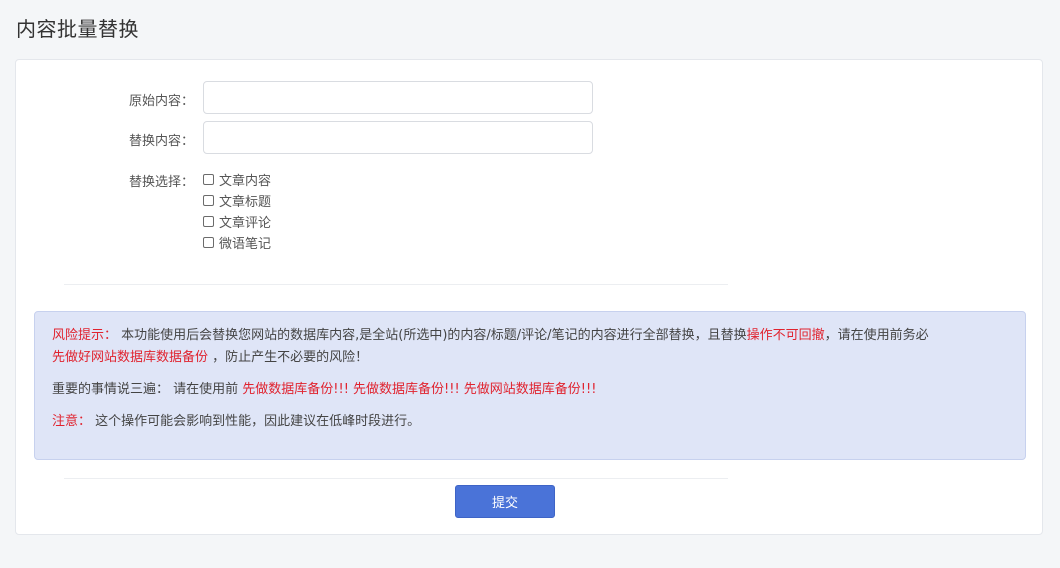  I want to click on choice-article-comment: 文章评论, so click(237, 221).